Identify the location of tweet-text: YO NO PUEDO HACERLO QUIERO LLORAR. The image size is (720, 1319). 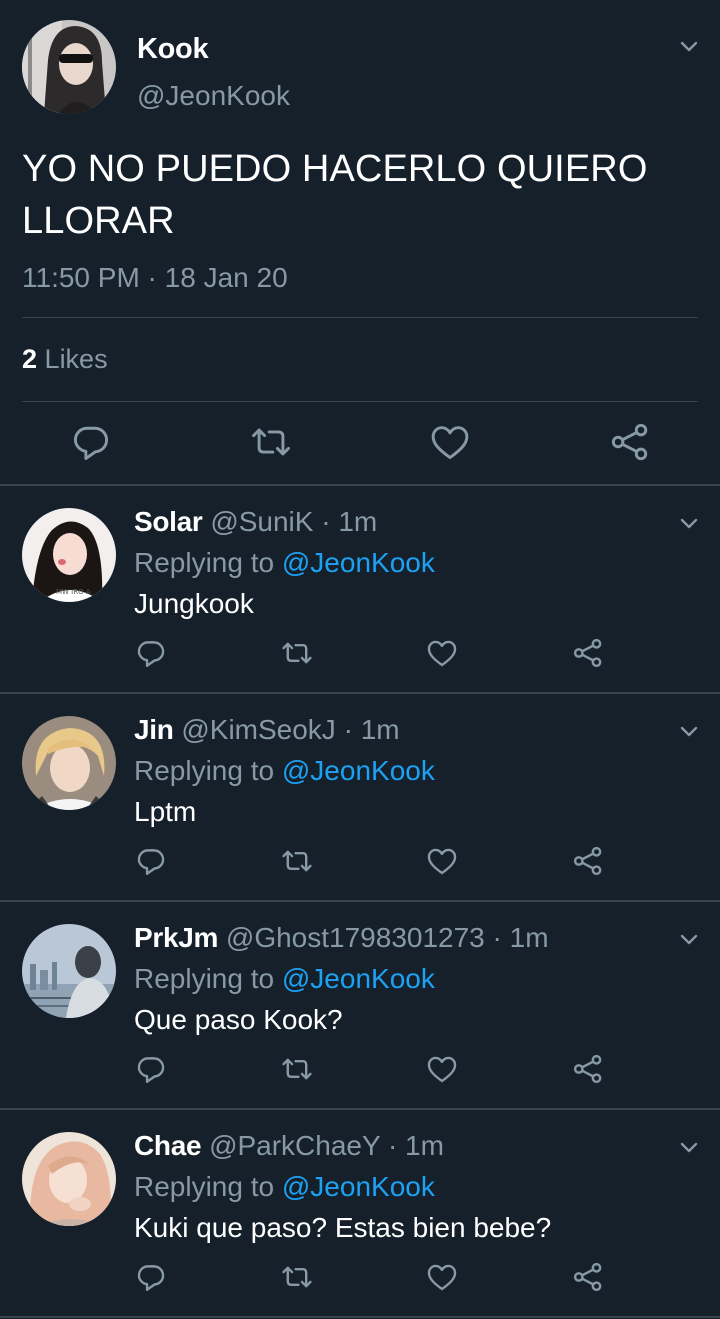
(335, 195).